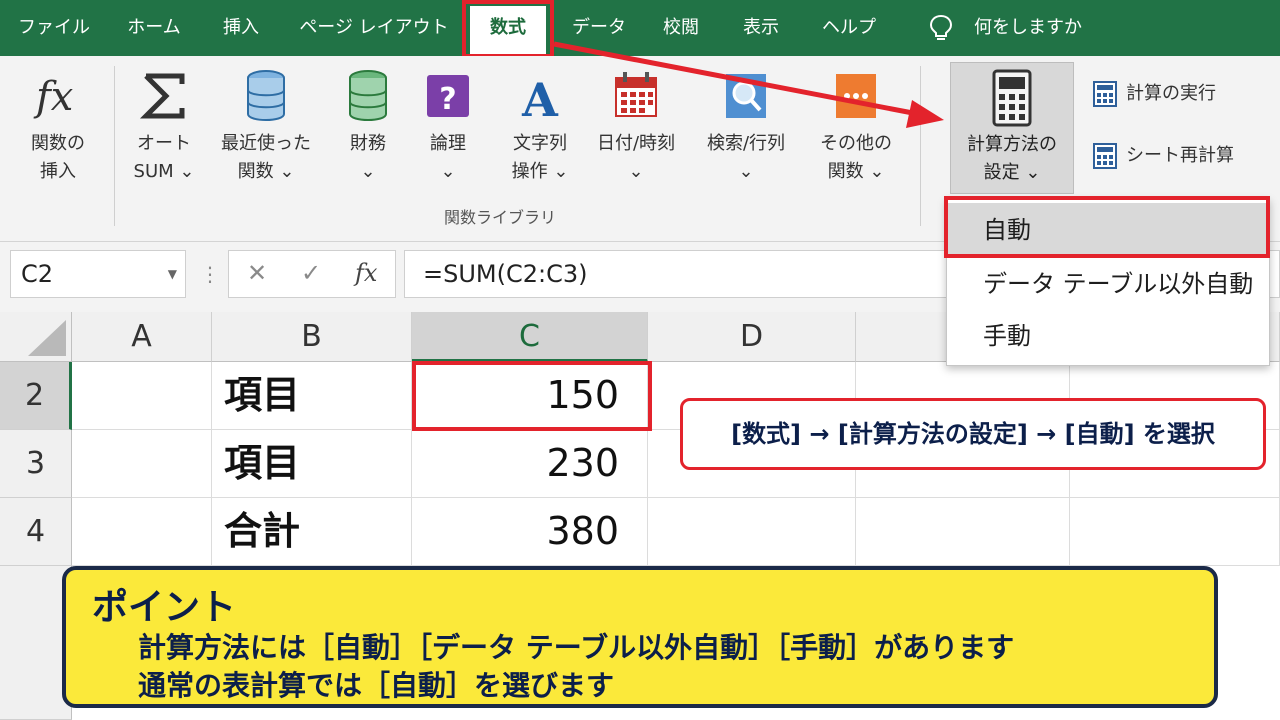 The height and width of the screenshot is (720, 1280). I want to click on more-functions-button: その他の 関数 ⌄, so click(856, 126).